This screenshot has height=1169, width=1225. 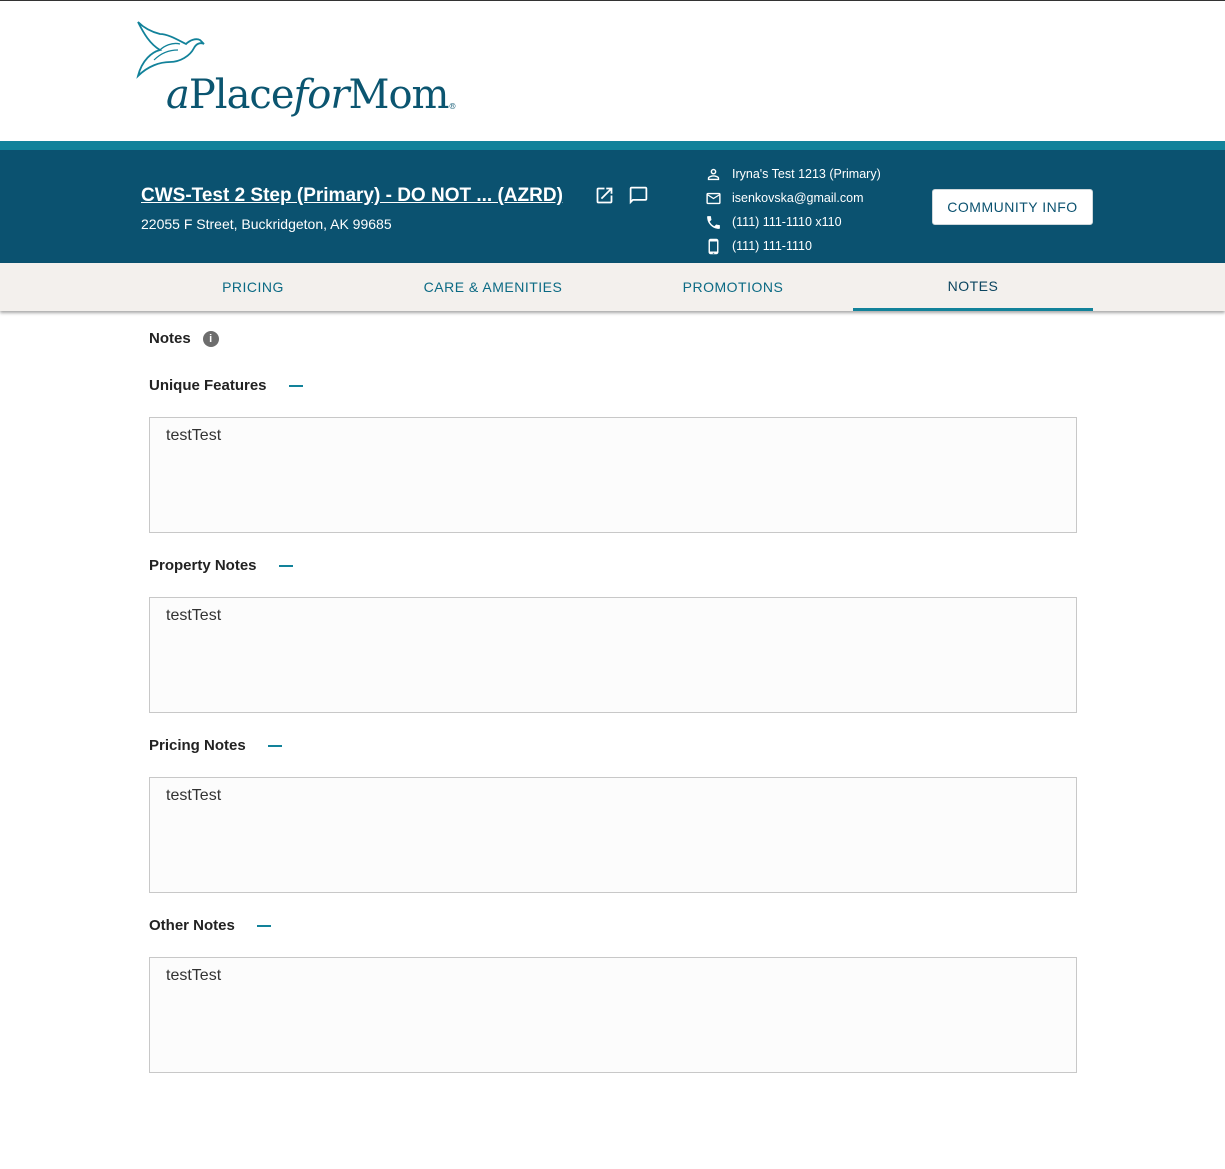 What do you see at coordinates (613, 1015) in the screenshot?
I see `other-notes-textarea: testTest` at bounding box center [613, 1015].